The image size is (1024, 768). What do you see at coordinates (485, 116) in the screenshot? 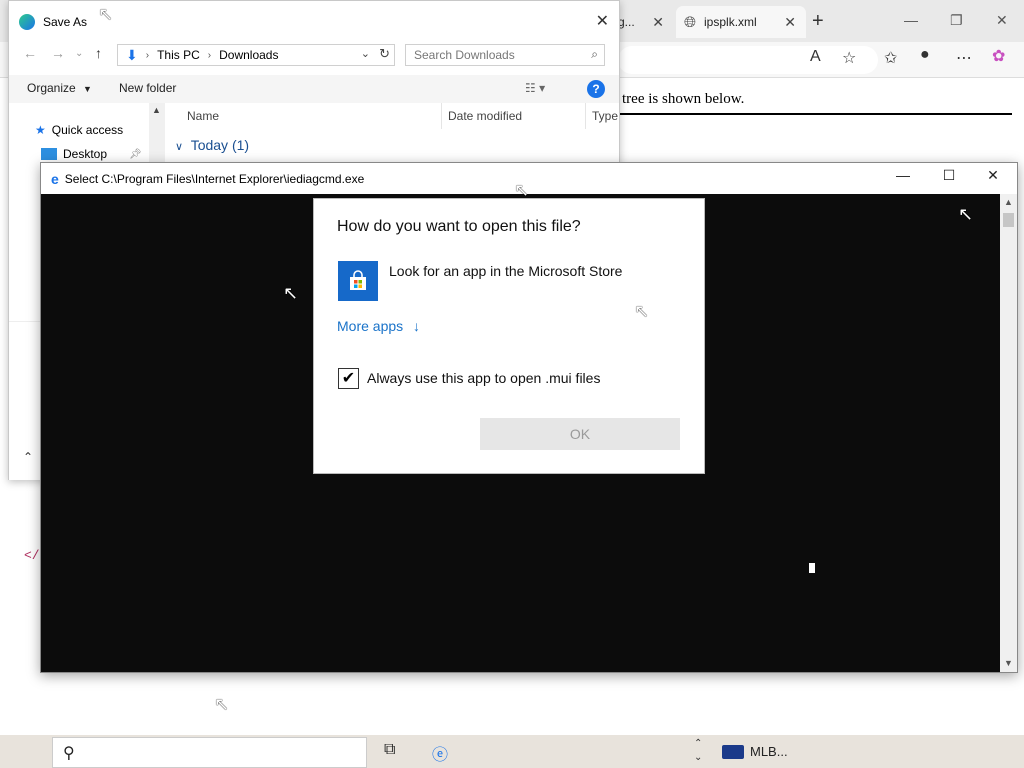
I see `column-date-modified: Date modified` at bounding box center [485, 116].